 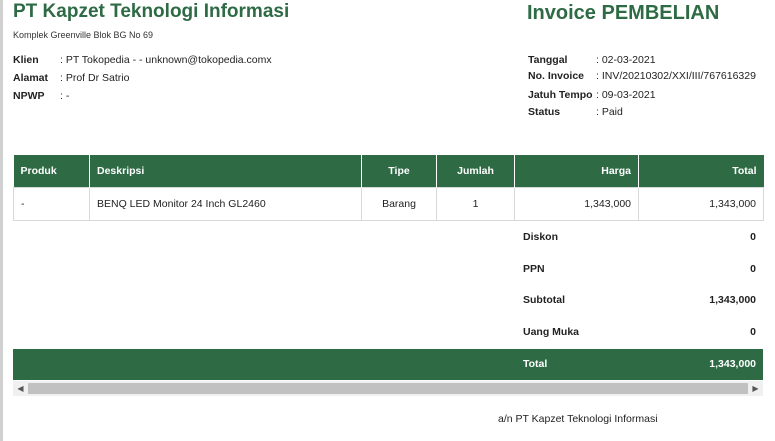 What do you see at coordinates (29, 96) in the screenshot?
I see `info-label: NPWP` at bounding box center [29, 96].